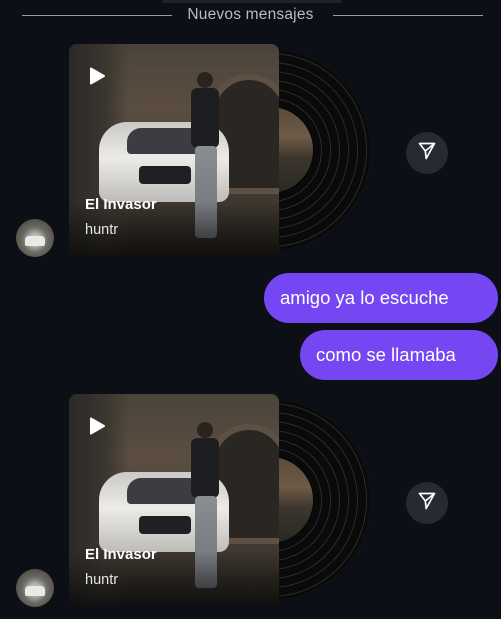  I want to click on outgoing-message-bubble: amigo ya lo escuche, so click(381, 298).